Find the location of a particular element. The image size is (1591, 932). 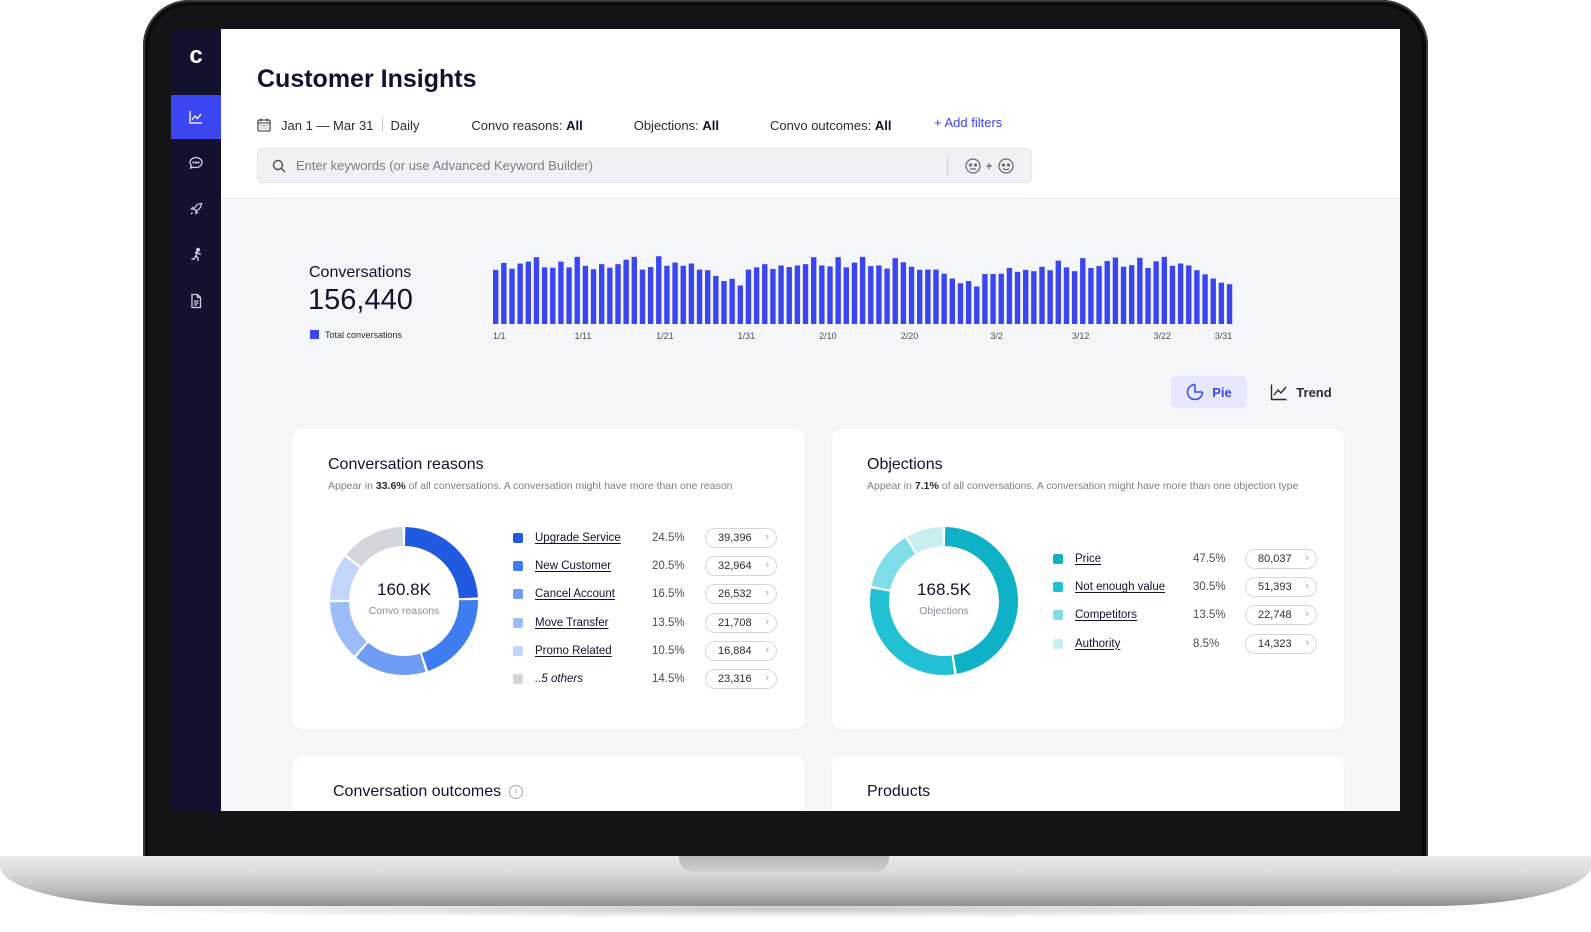

bar-1/15 is located at coordinates (610, 295).